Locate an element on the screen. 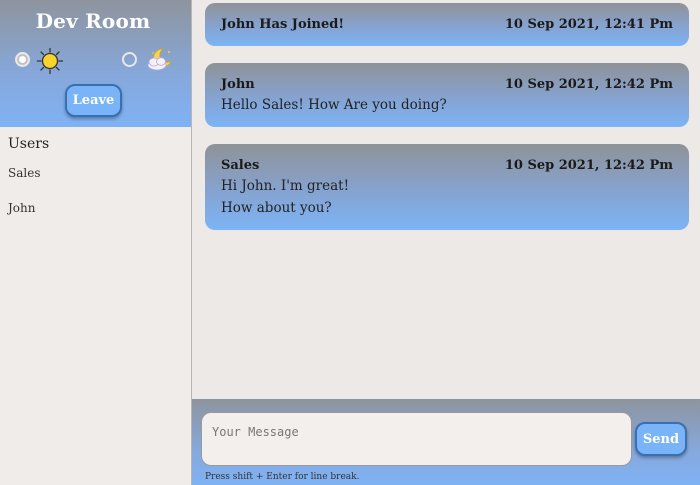 The height and width of the screenshot is (485, 700). message-author: John Has Joined! is located at coordinates (283, 24).